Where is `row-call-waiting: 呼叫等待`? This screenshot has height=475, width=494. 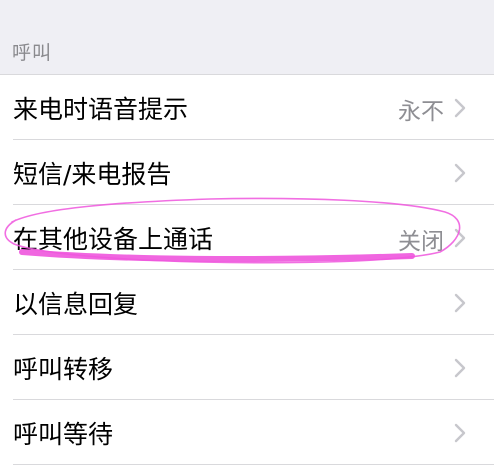 row-call-waiting: 呼叫等待 is located at coordinates (247, 432).